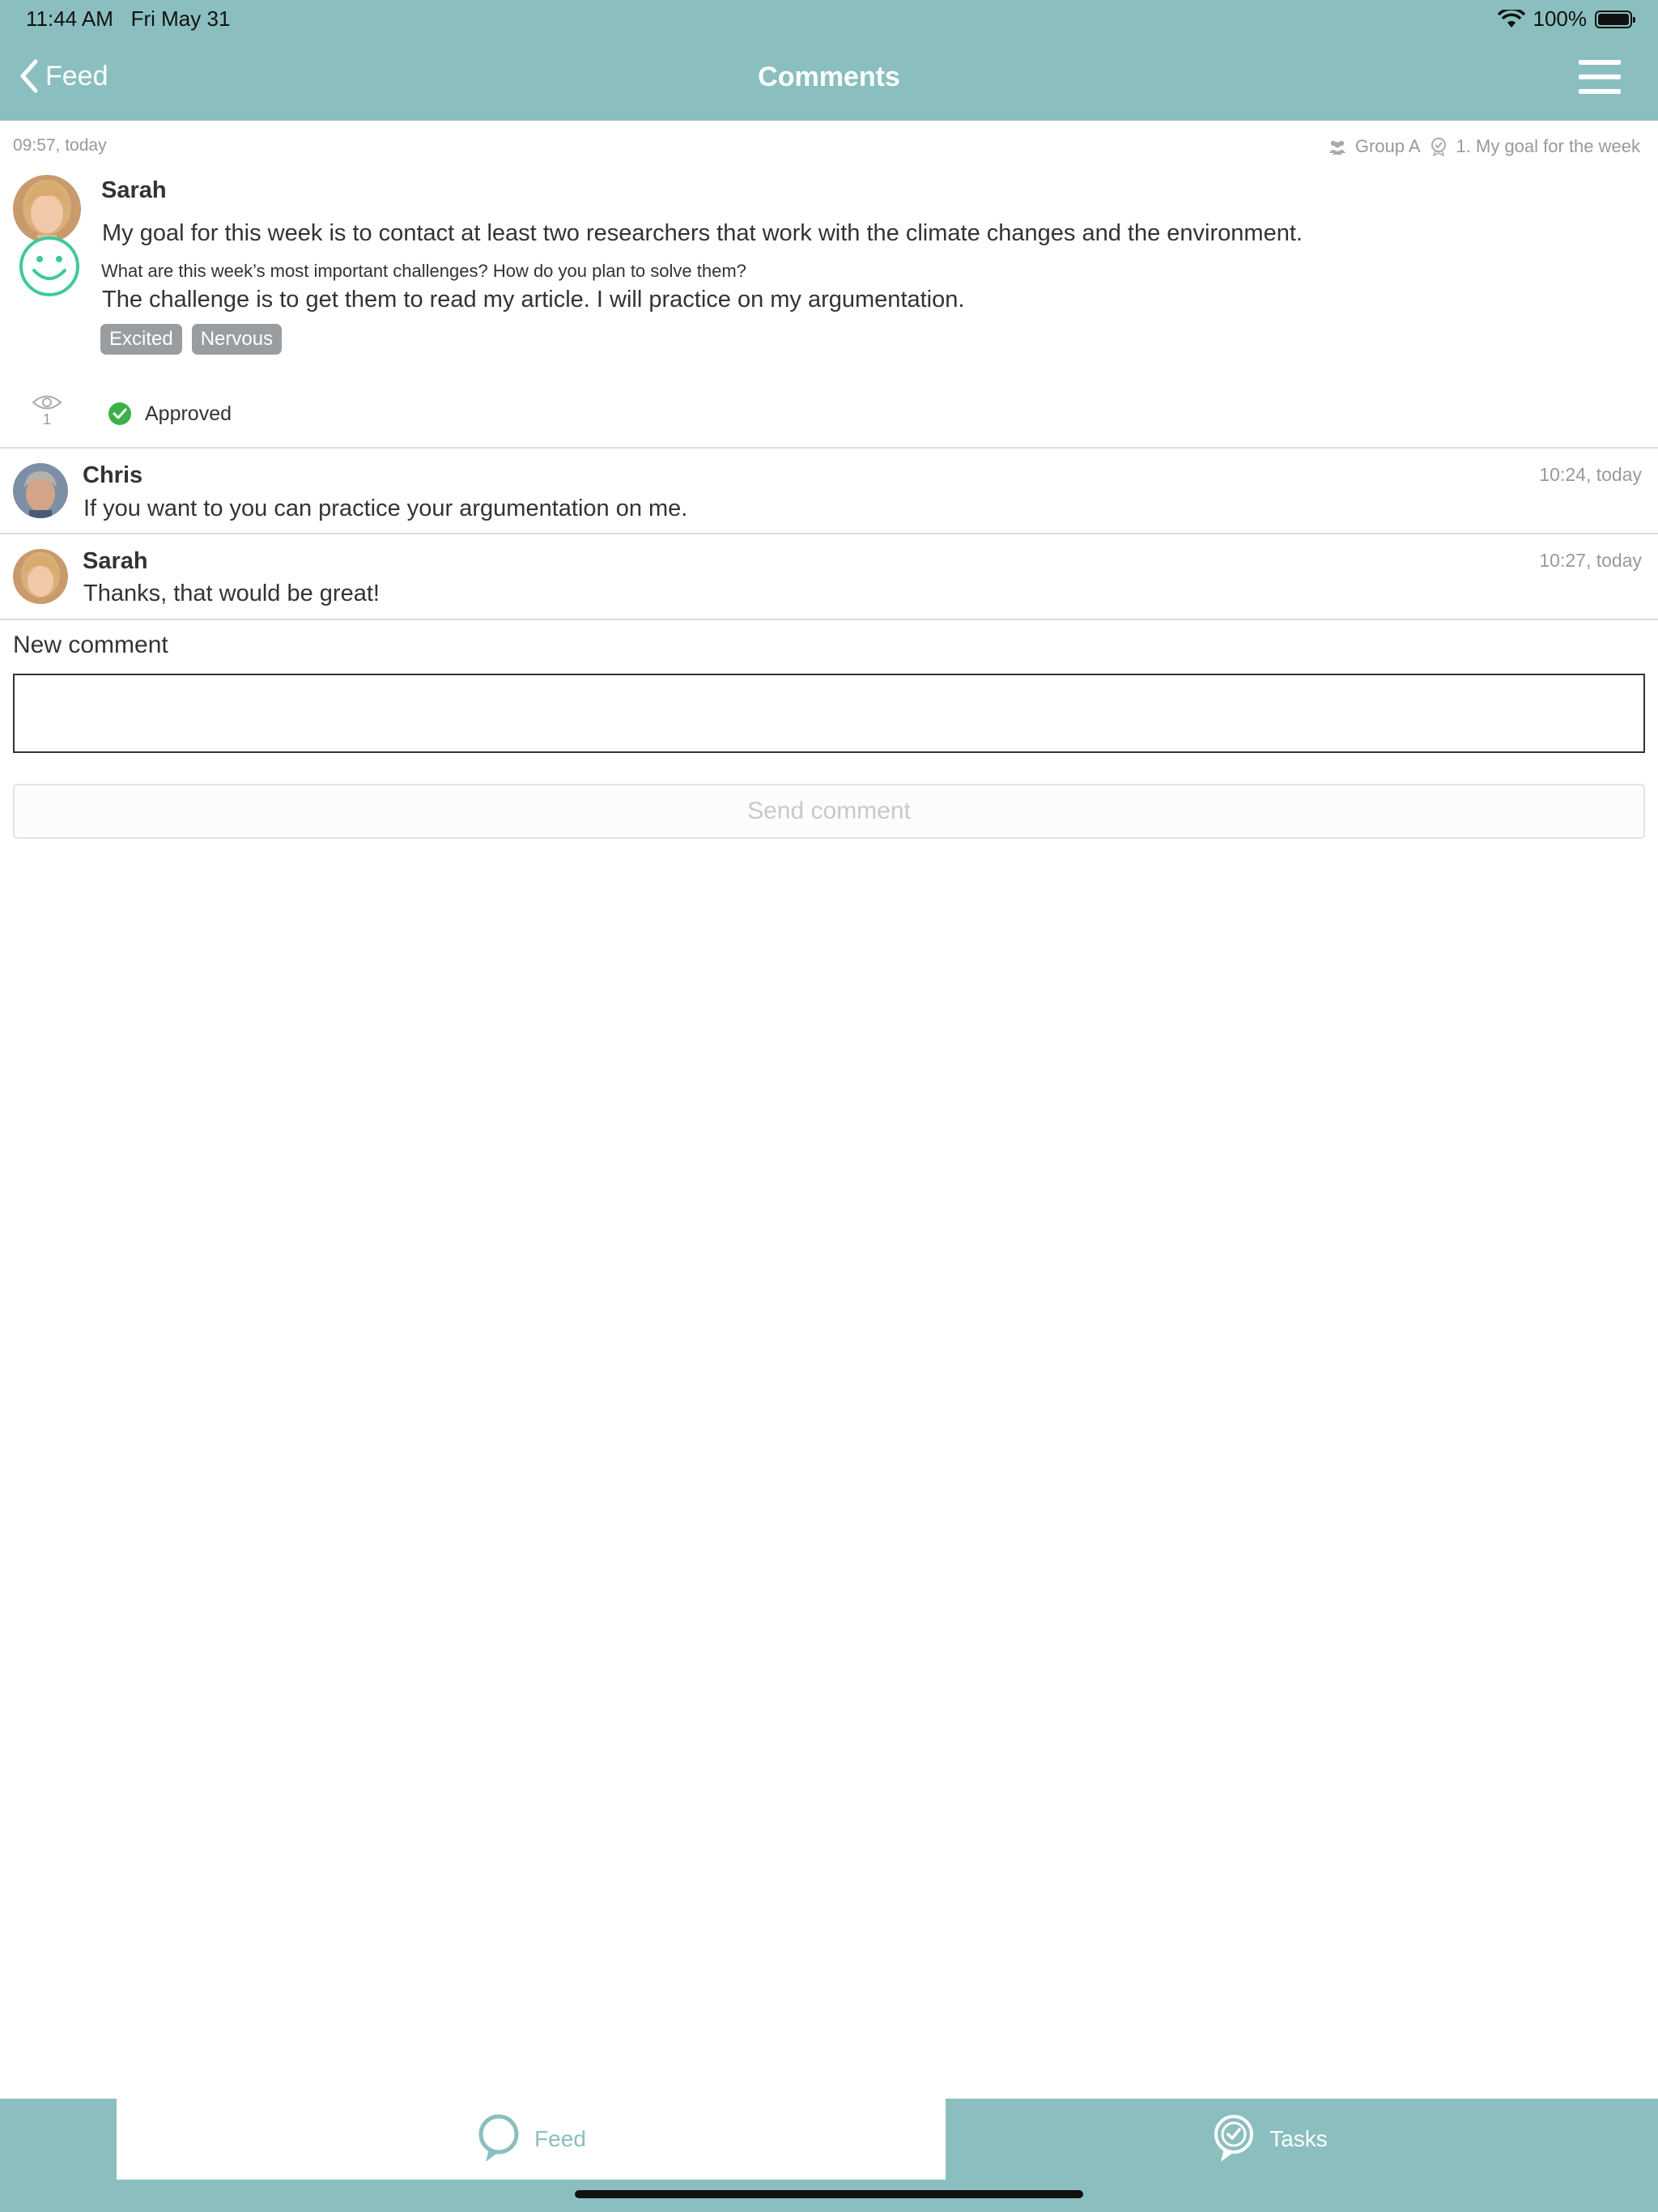  I want to click on comment-timestamp: 10:27, today, so click(1590, 560).